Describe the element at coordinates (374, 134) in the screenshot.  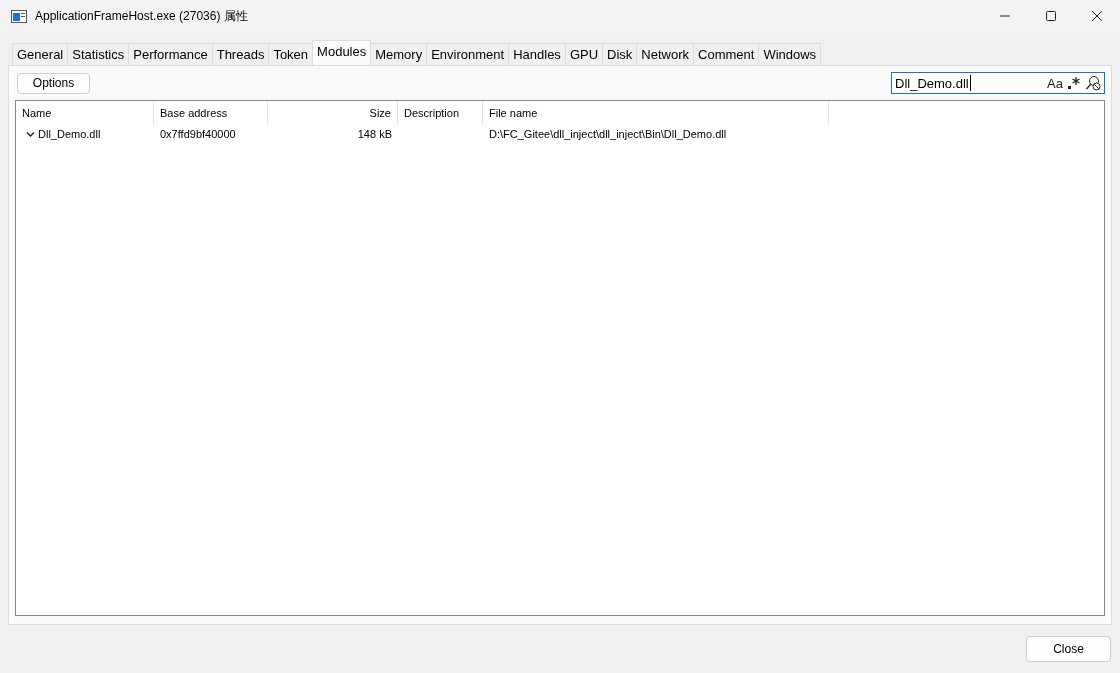
I see `table-cell: 148 kB` at that location.